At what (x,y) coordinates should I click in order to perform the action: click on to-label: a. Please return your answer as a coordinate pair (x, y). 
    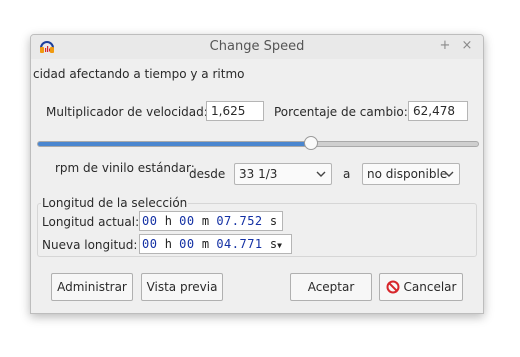
    Looking at the image, I should click on (347, 174).